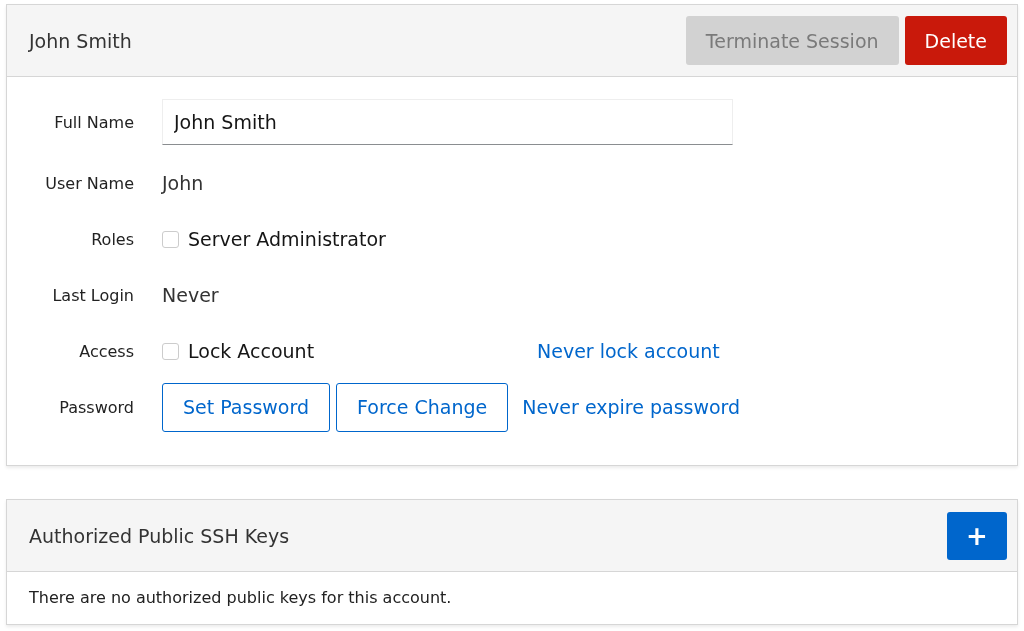 The height and width of the screenshot is (631, 1024). What do you see at coordinates (631, 407) in the screenshot?
I see `password-expiry-link: Never expire password` at bounding box center [631, 407].